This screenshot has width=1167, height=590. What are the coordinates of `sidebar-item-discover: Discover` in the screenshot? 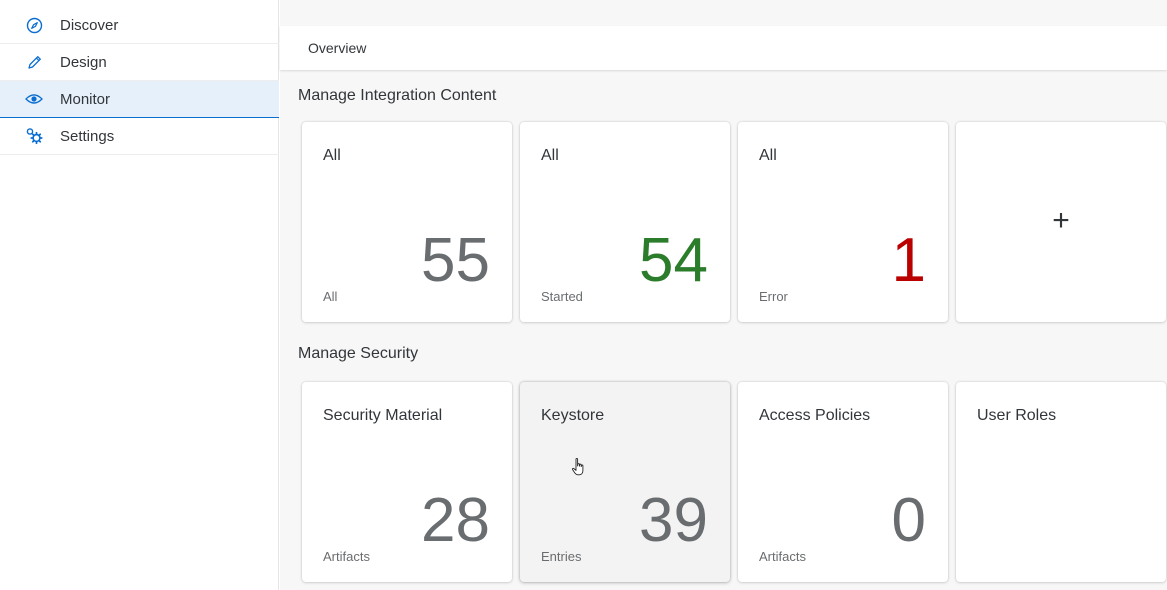 It's located at (139, 25).